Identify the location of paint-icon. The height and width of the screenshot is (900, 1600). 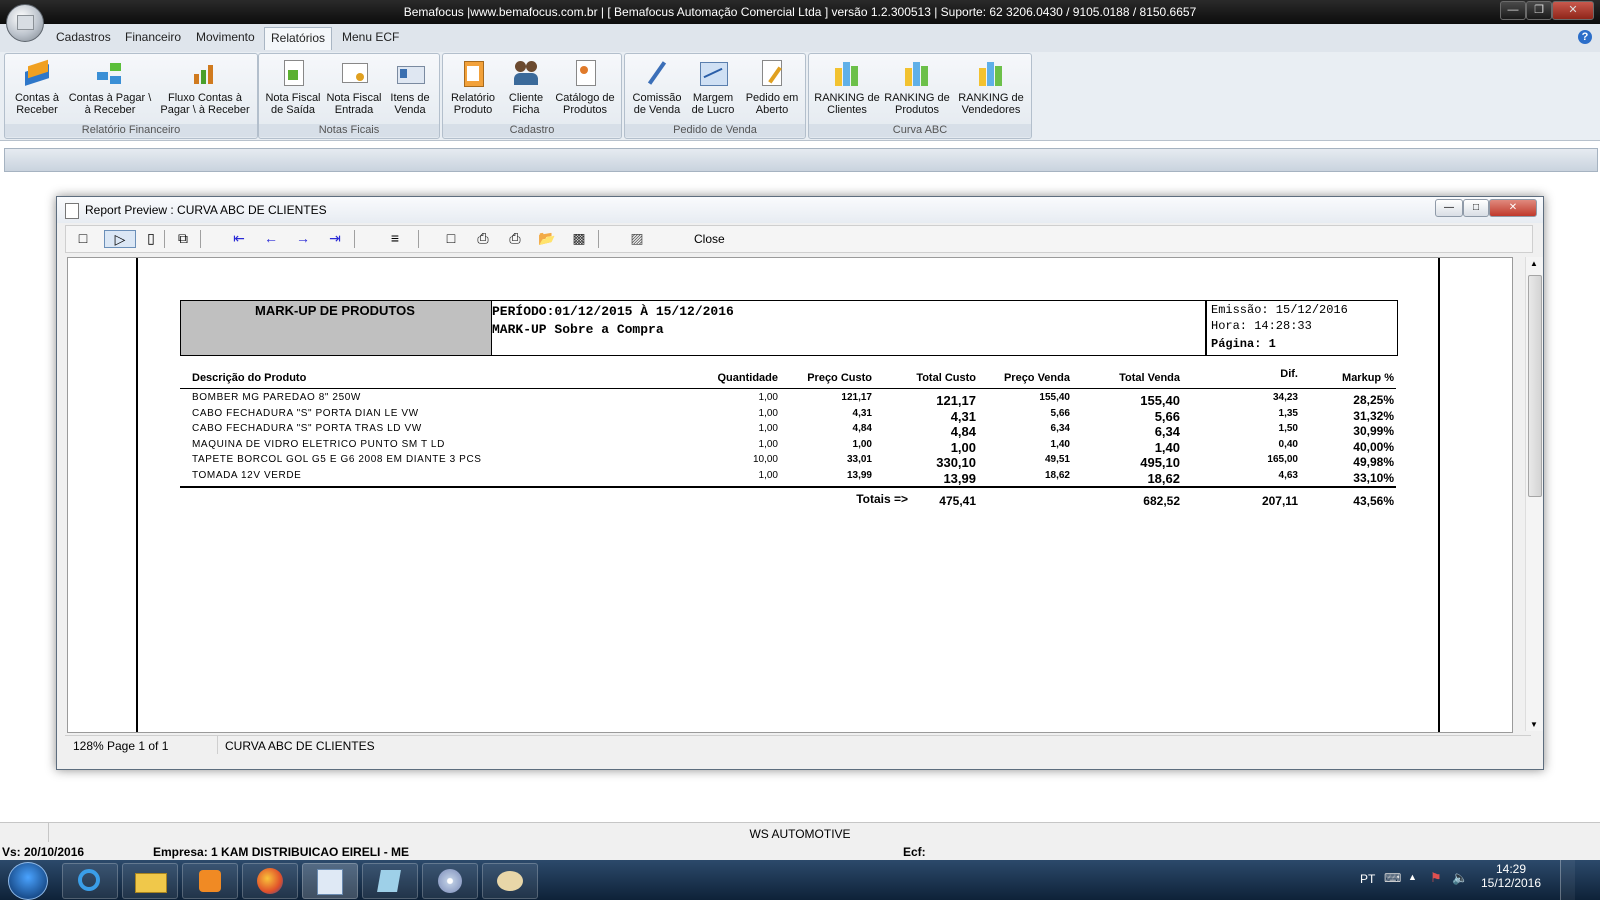
(510, 881).